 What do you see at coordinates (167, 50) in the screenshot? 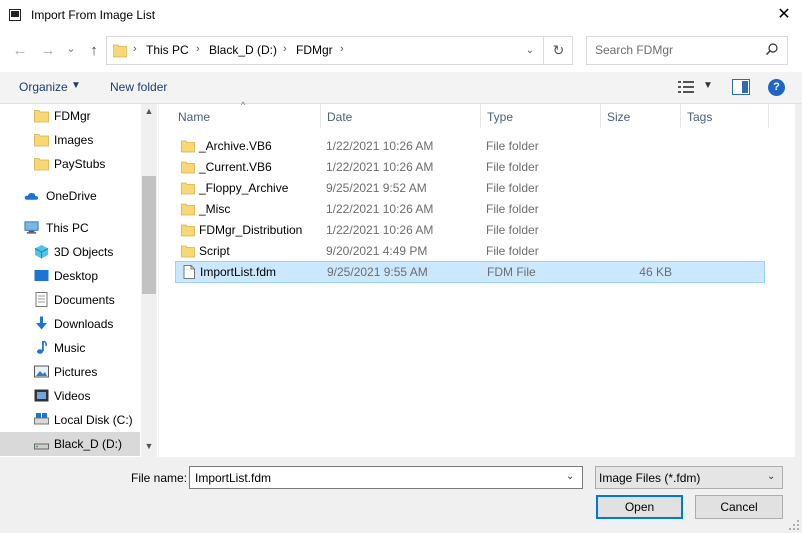
I see `breadcrumb-this-pc: This PC` at bounding box center [167, 50].